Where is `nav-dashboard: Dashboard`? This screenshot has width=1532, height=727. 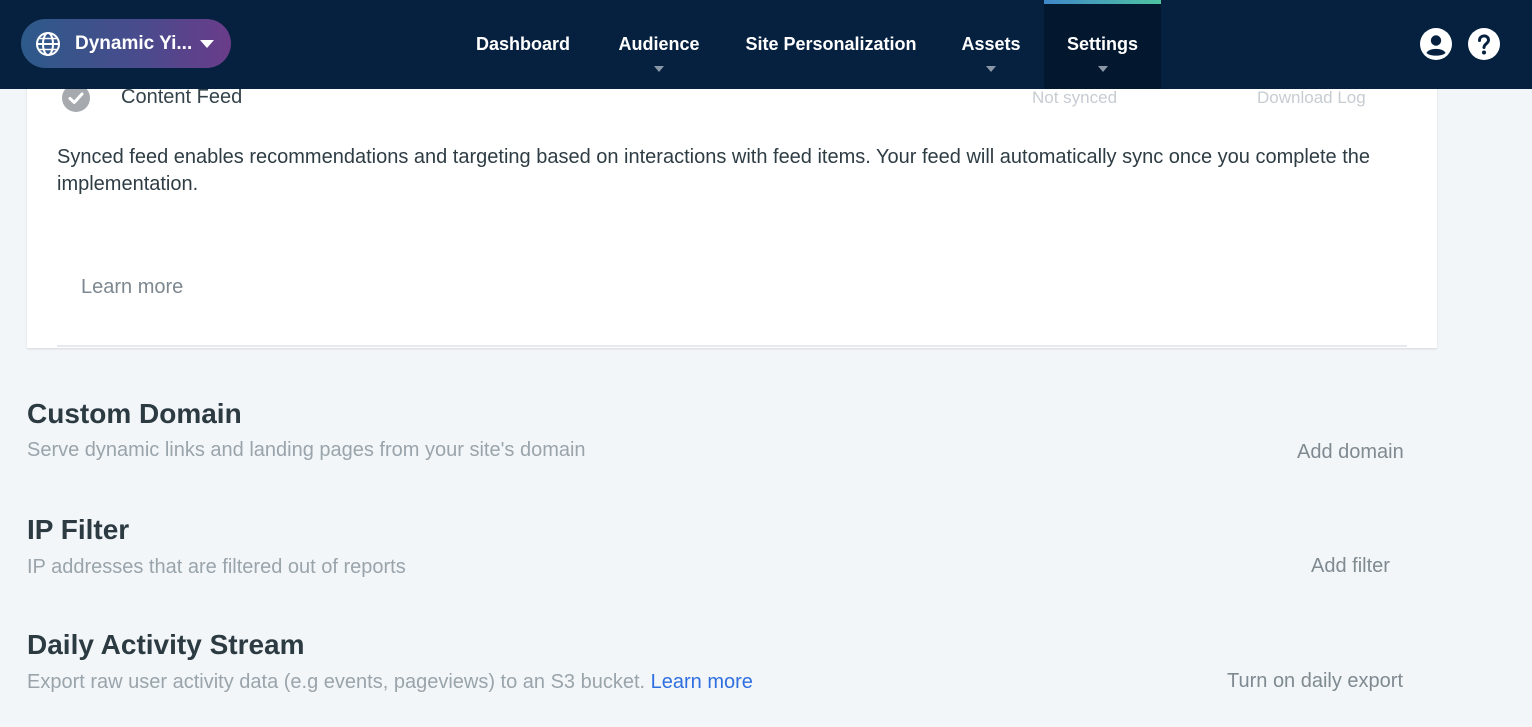
nav-dashboard: Dashboard is located at coordinates (523, 44).